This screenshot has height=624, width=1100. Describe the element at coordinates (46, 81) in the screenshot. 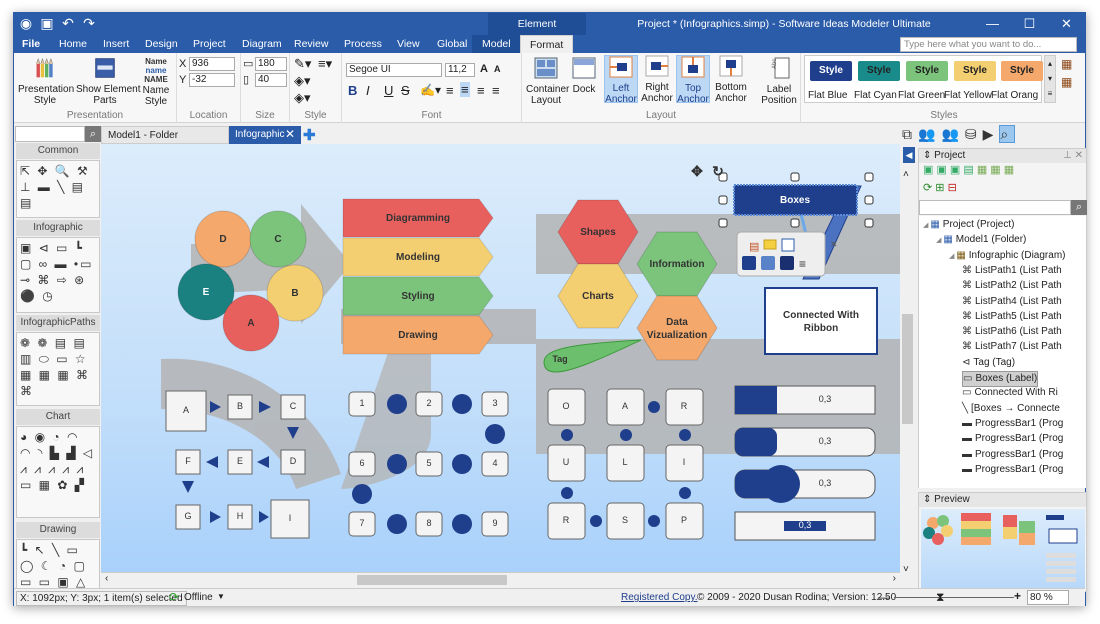

I see `presentation-style-button: Presentation Style` at that location.